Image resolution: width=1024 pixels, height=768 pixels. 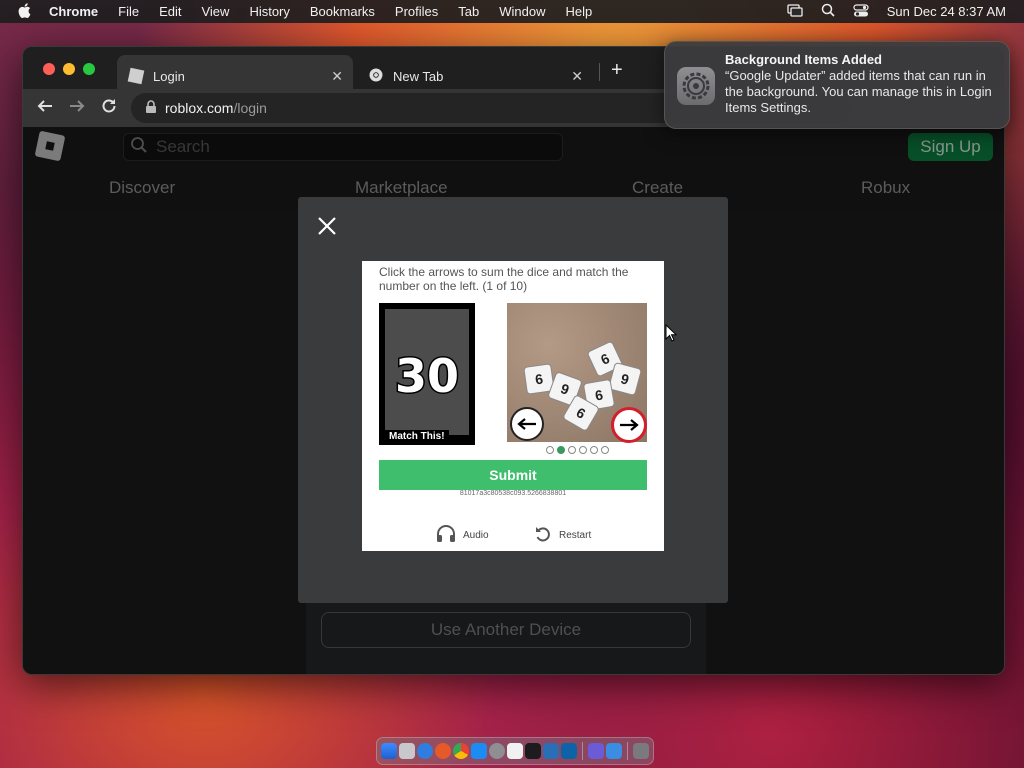 What do you see at coordinates (446, 535) in the screenshot?
I see `headphones-icon` at bounding box center [446, 535].